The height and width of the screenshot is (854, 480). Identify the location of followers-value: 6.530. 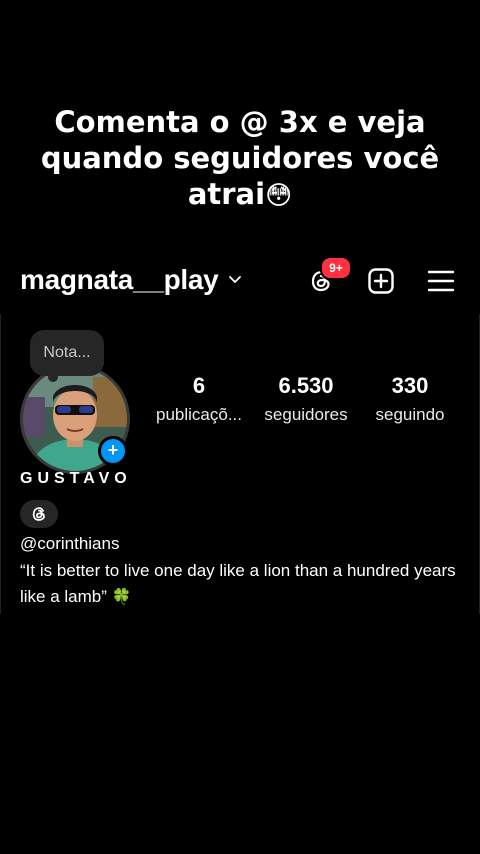
(306, 385).